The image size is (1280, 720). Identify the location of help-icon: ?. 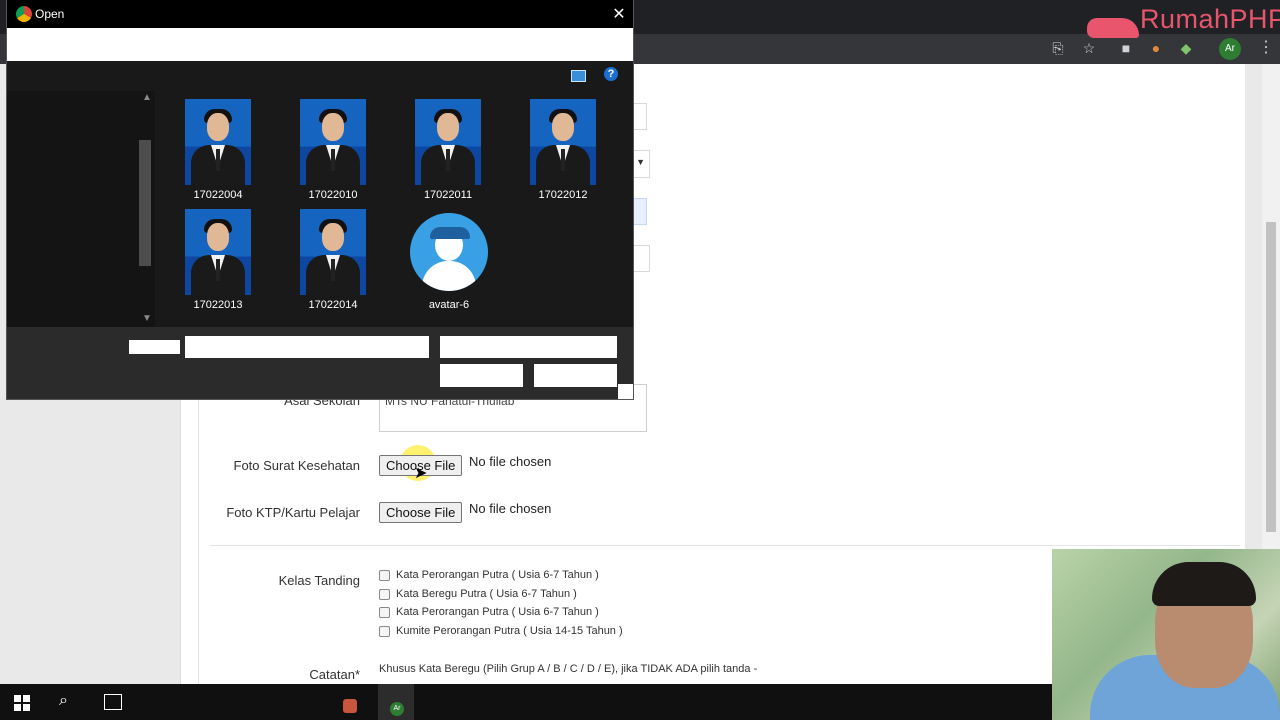
(611, 74).